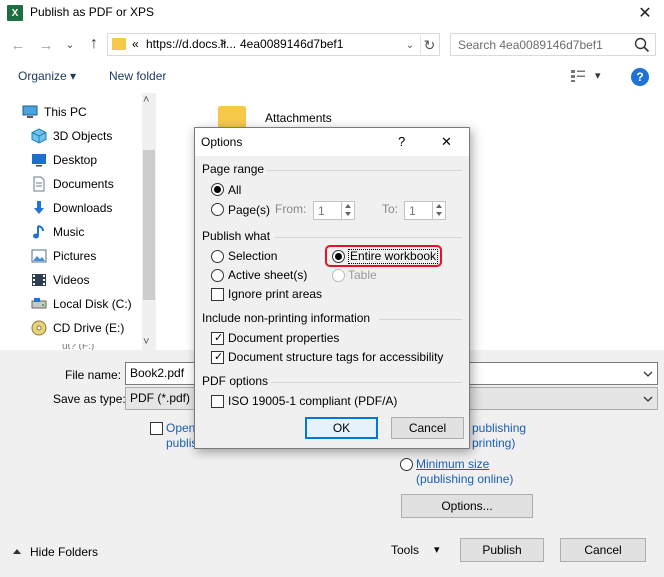  What do you see at coordinates (640, 77) in the screenshot?
I see `help-button: ?` at bounding box center [640, 77].